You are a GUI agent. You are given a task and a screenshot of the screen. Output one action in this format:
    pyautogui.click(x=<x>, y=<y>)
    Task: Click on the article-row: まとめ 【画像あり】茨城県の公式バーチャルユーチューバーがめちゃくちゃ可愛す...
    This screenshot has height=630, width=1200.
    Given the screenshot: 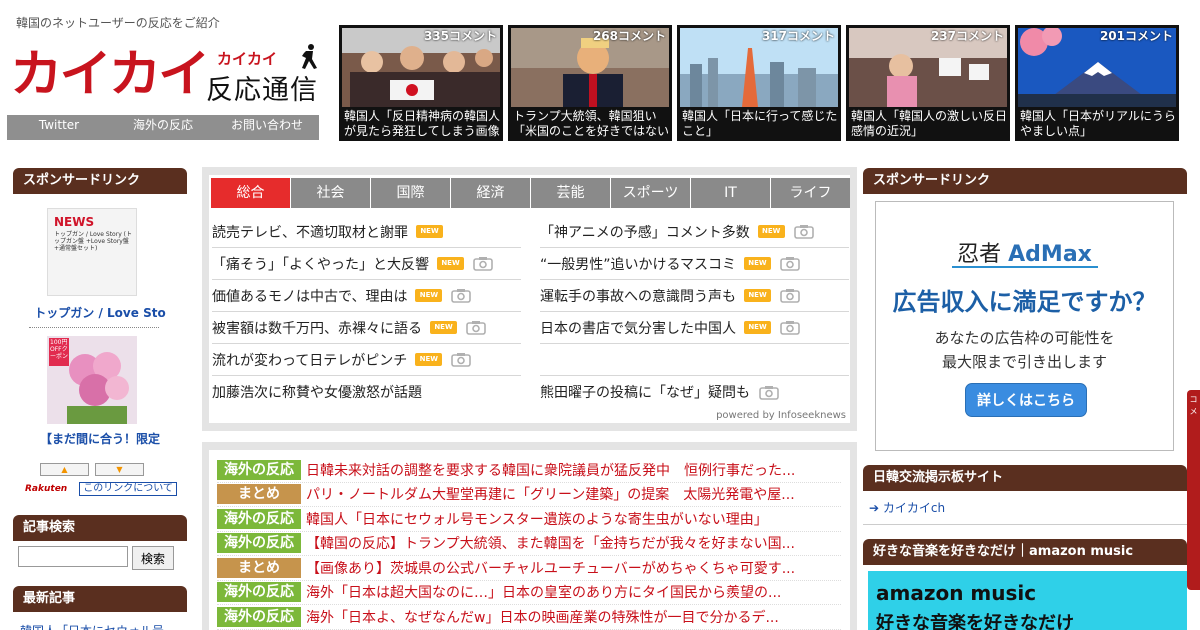 What is the action you would take?
    pyautogui.click(x=529, y=568)
    